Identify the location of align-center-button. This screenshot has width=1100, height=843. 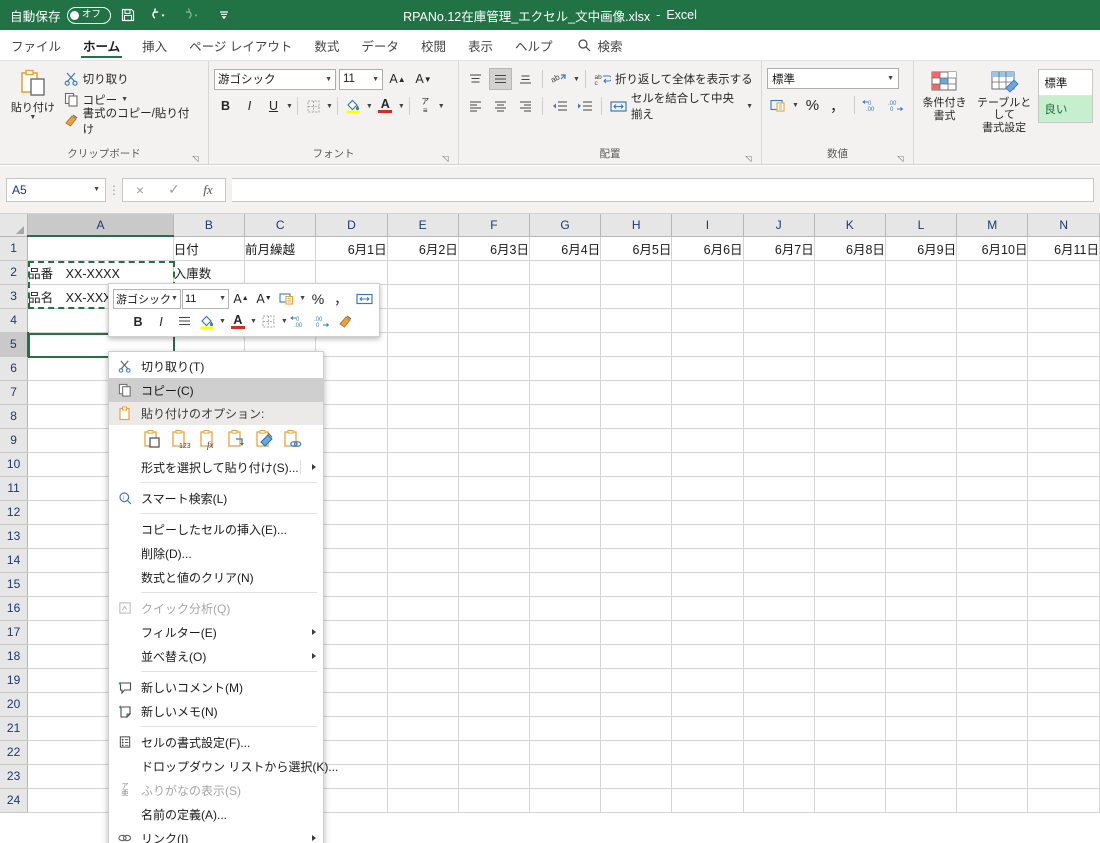
(500, 106).